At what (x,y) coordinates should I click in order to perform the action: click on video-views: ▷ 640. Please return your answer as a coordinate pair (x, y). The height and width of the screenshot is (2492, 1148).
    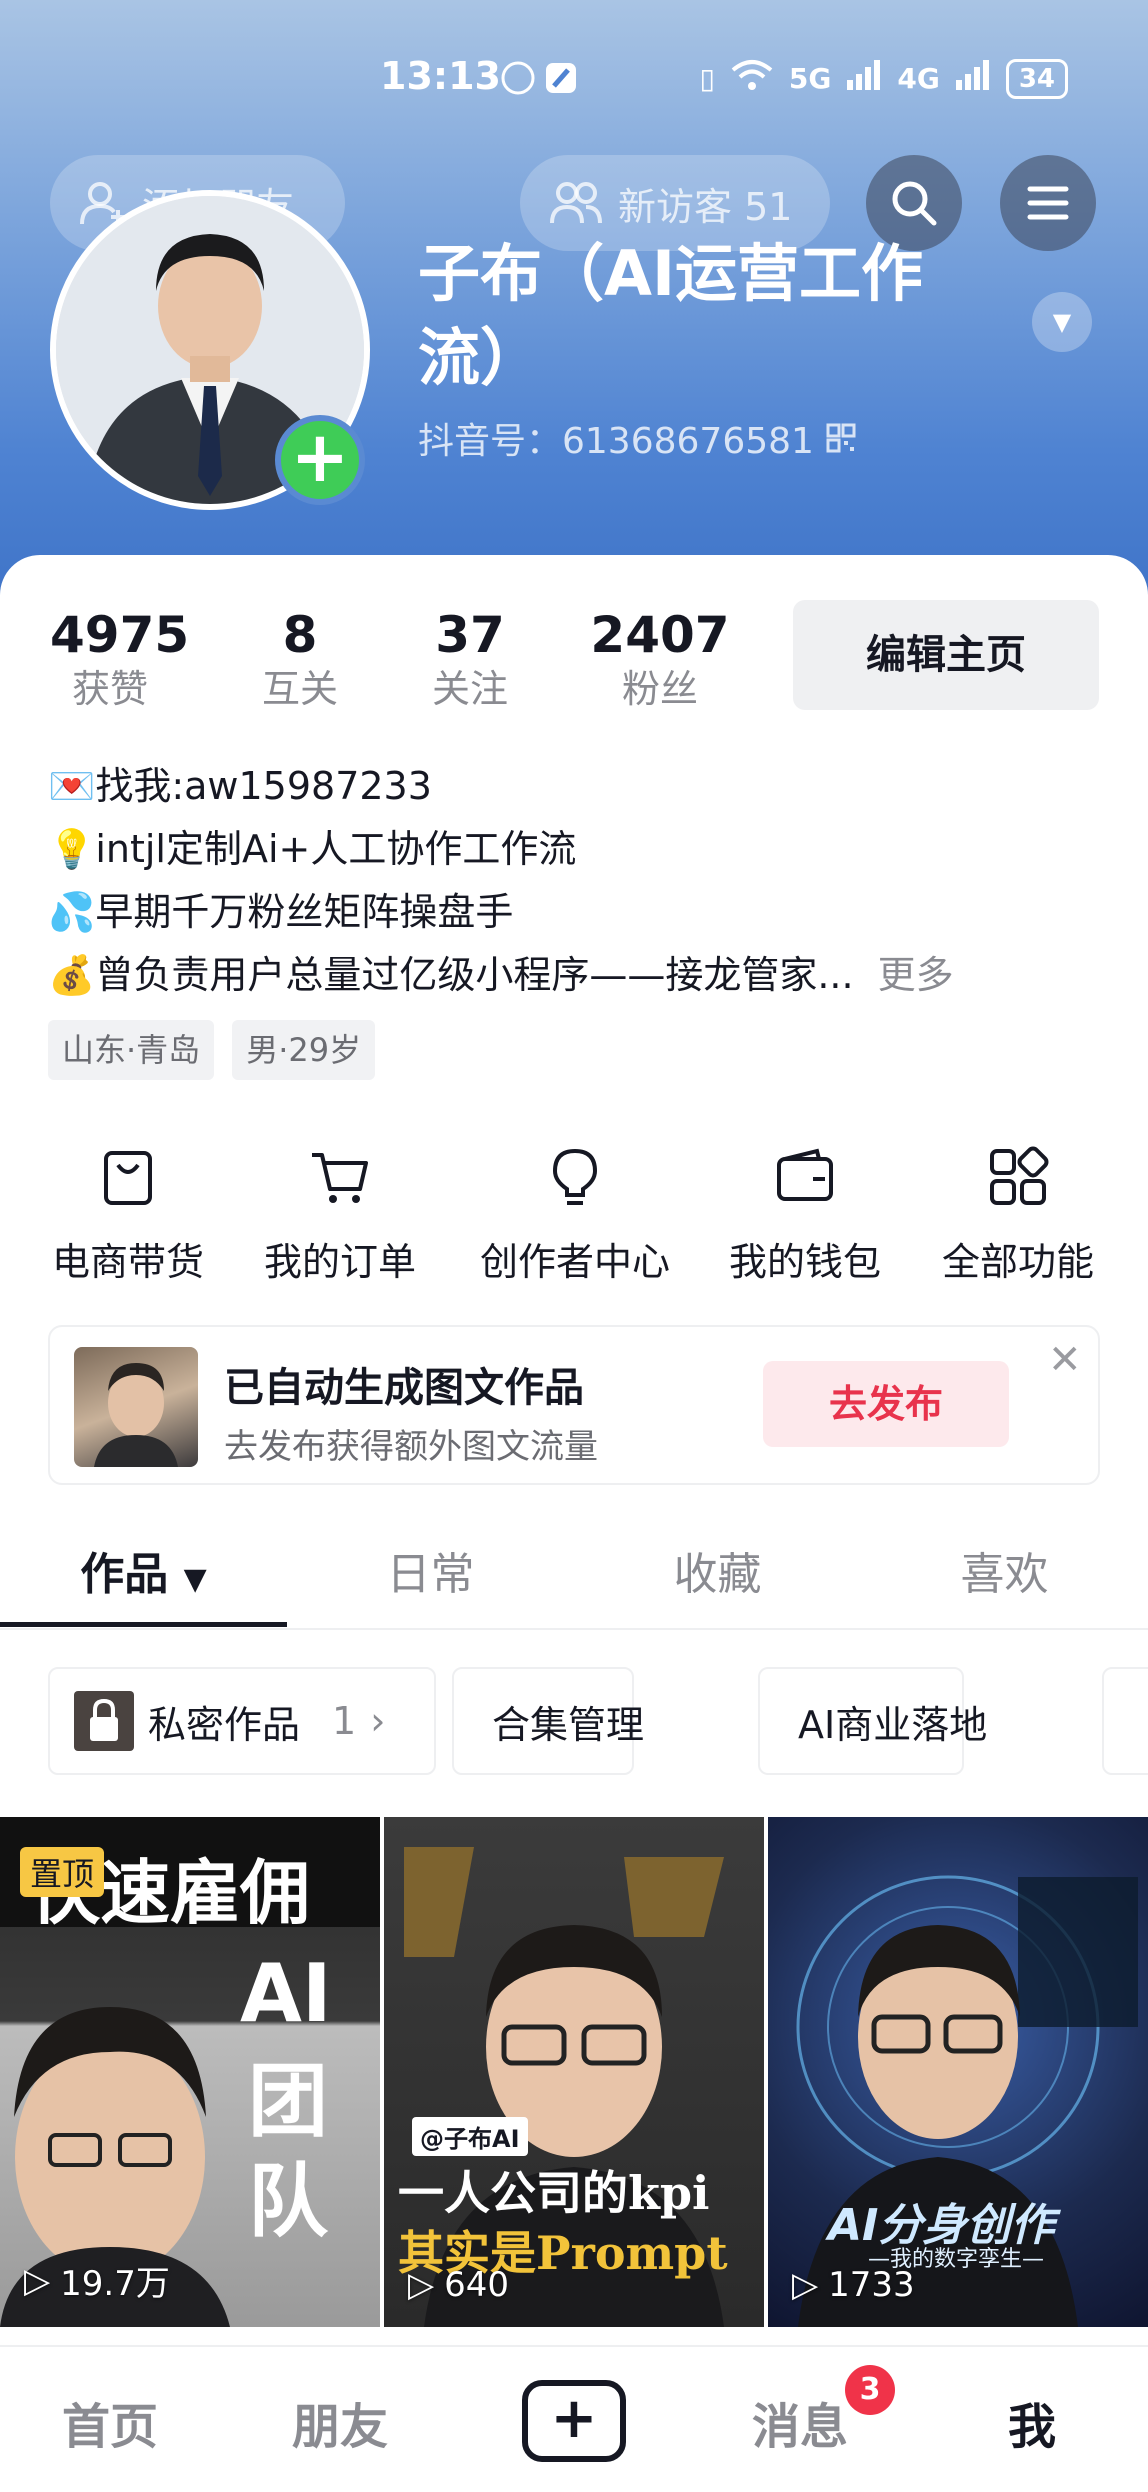
    Looking at the image, I should click on (458, 2285).